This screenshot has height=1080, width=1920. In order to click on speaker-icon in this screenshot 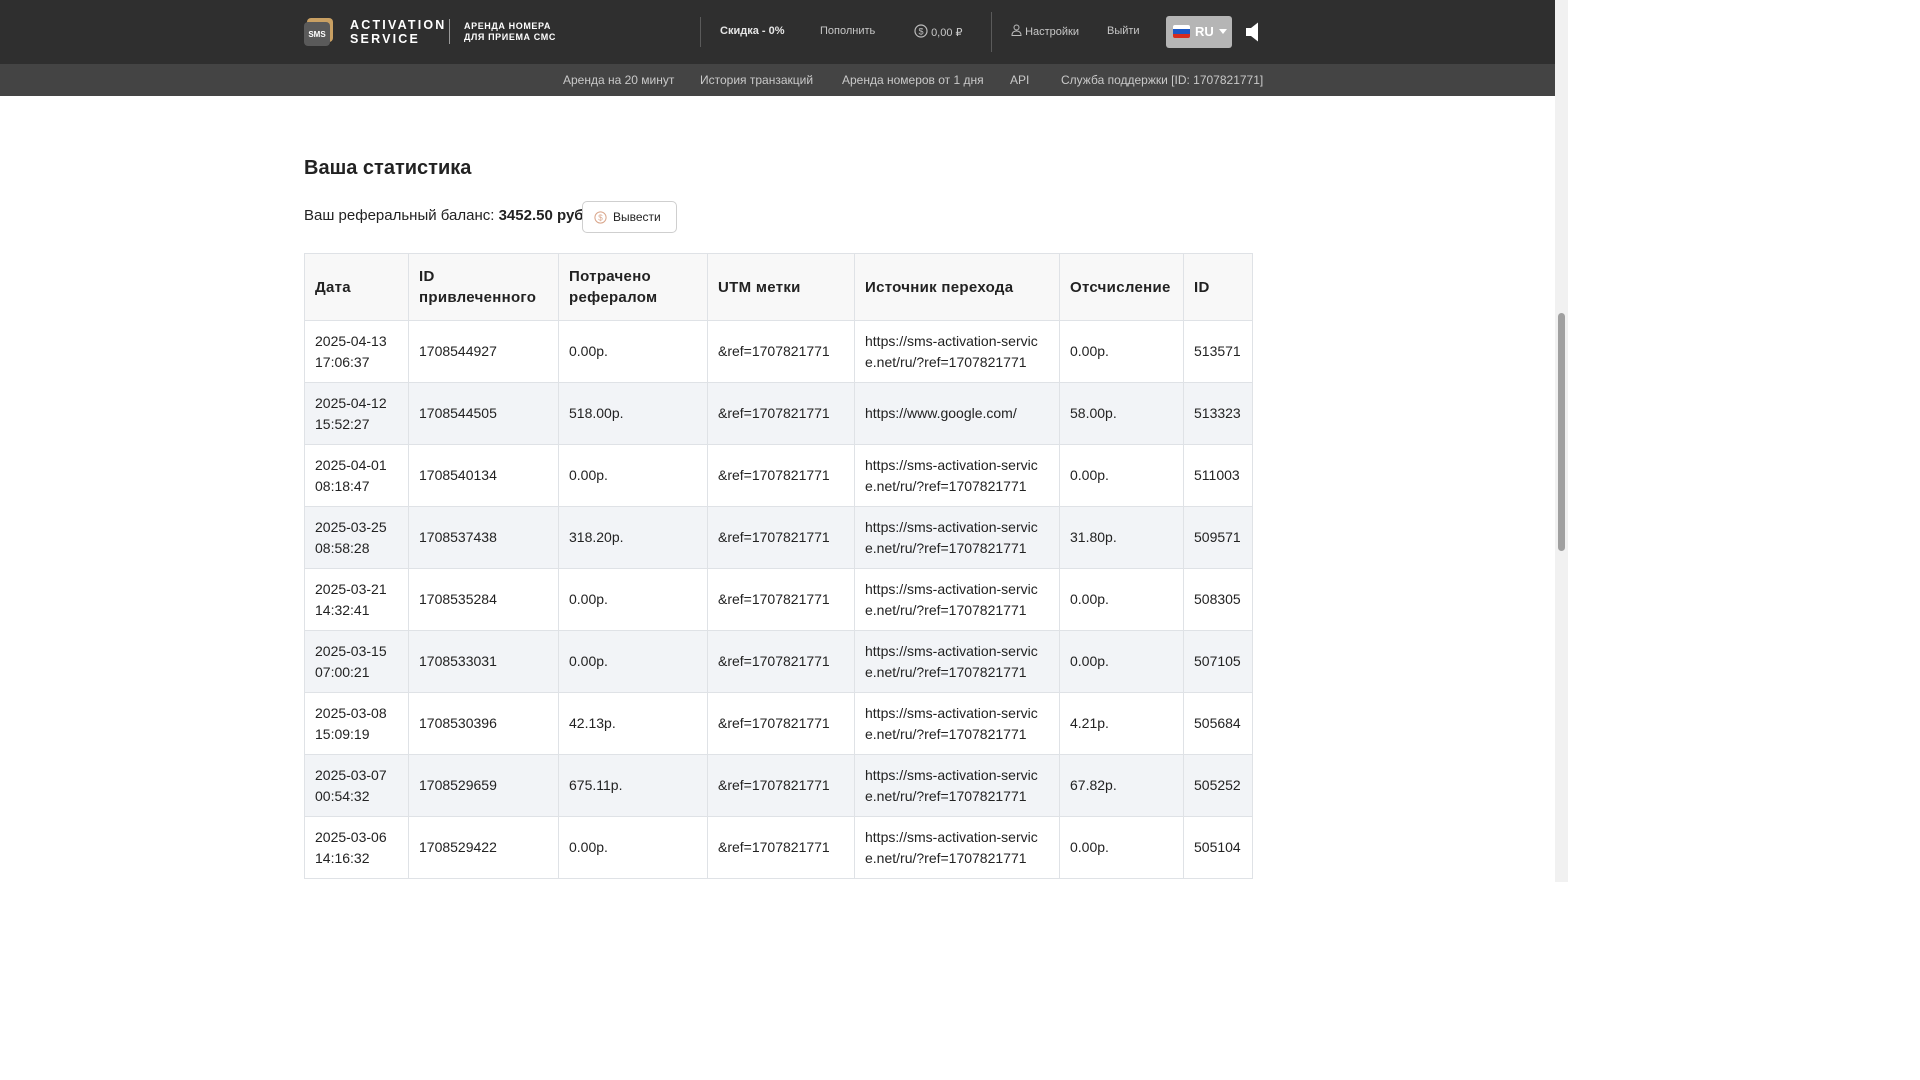, I will do `click(1253, 34)`.